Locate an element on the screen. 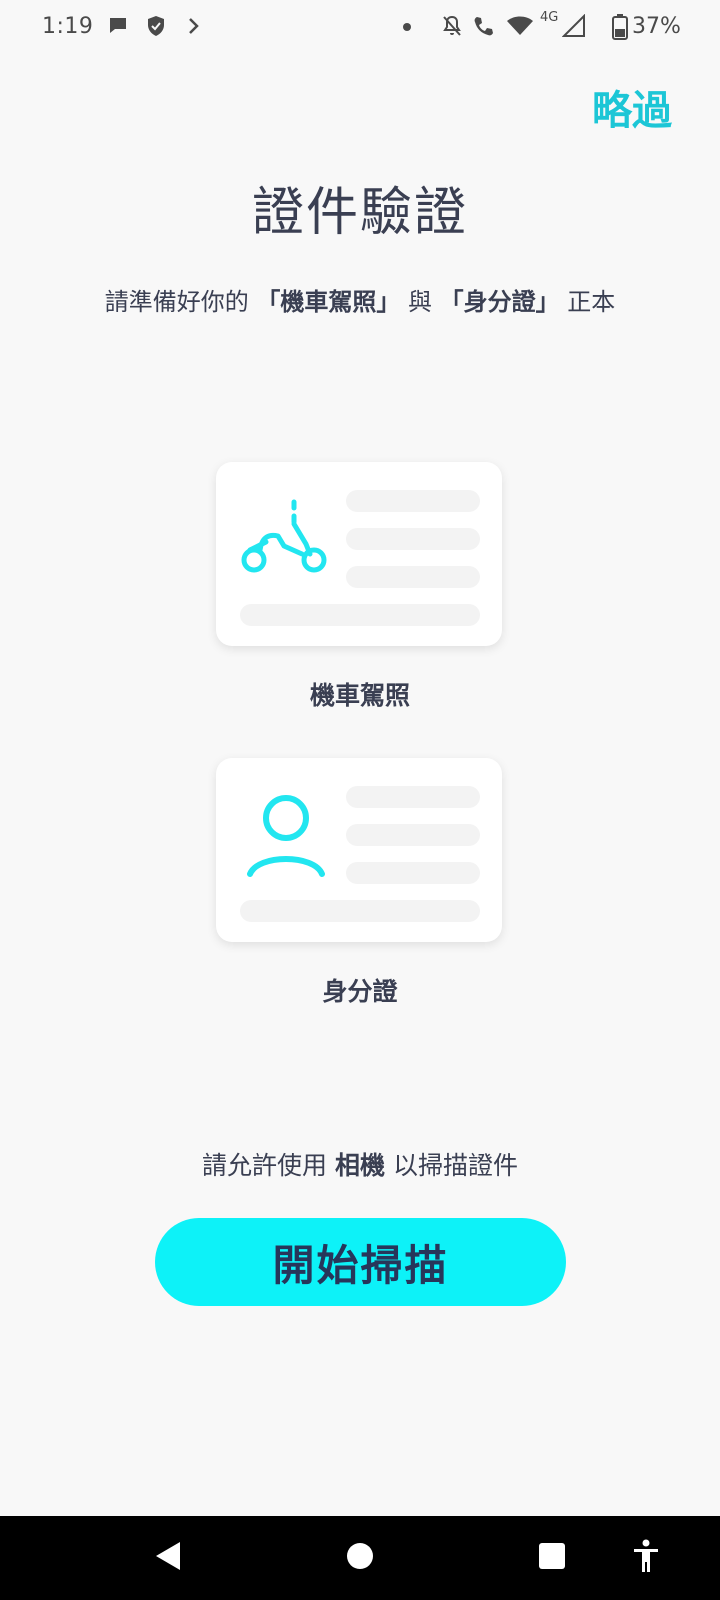  back-icon is located at coordinates (168, 1556).